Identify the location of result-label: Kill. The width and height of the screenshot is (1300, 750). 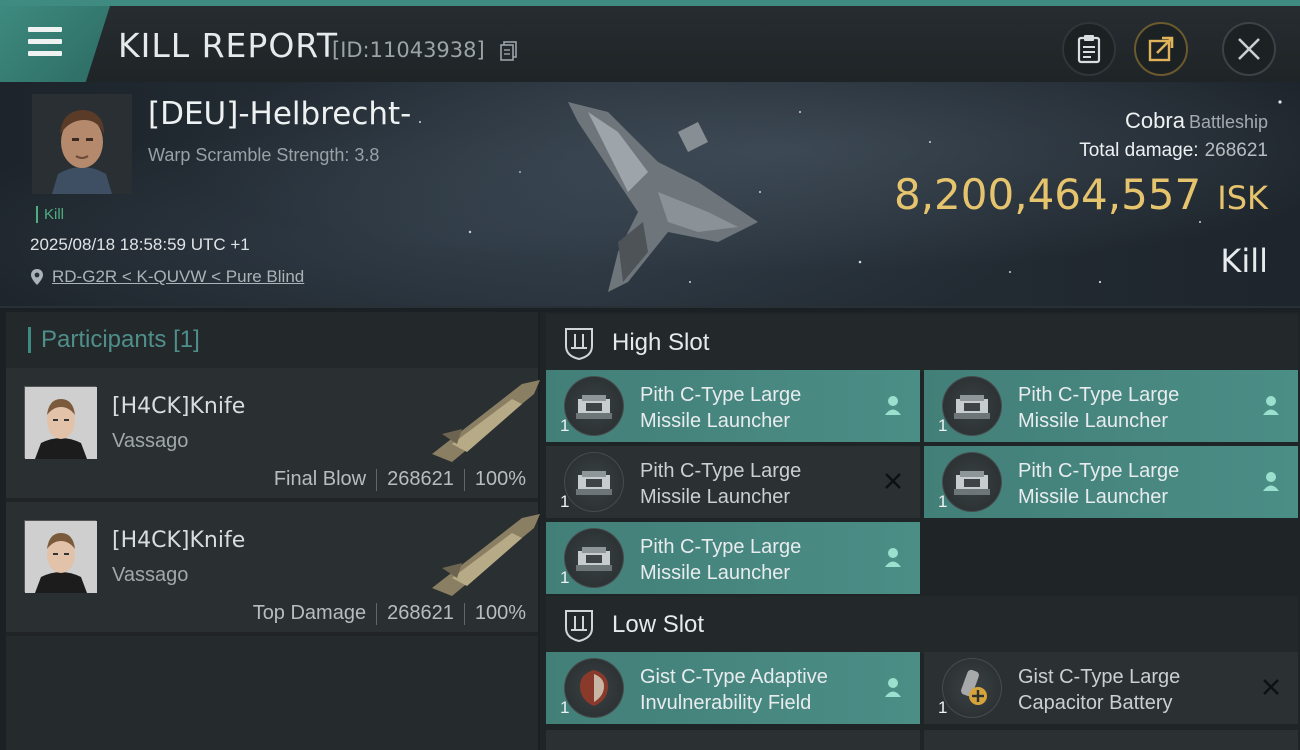
(1244, 261).